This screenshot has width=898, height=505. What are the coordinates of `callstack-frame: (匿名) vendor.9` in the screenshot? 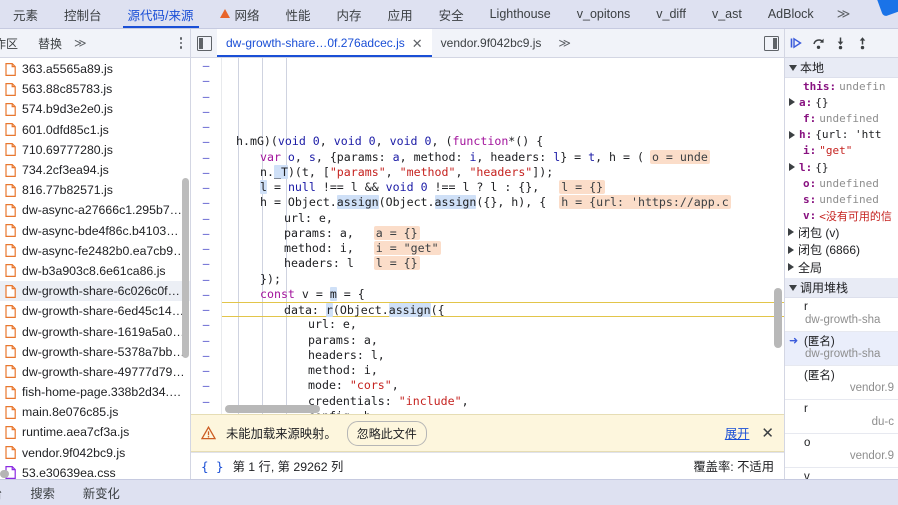 It's located at (841, 383).